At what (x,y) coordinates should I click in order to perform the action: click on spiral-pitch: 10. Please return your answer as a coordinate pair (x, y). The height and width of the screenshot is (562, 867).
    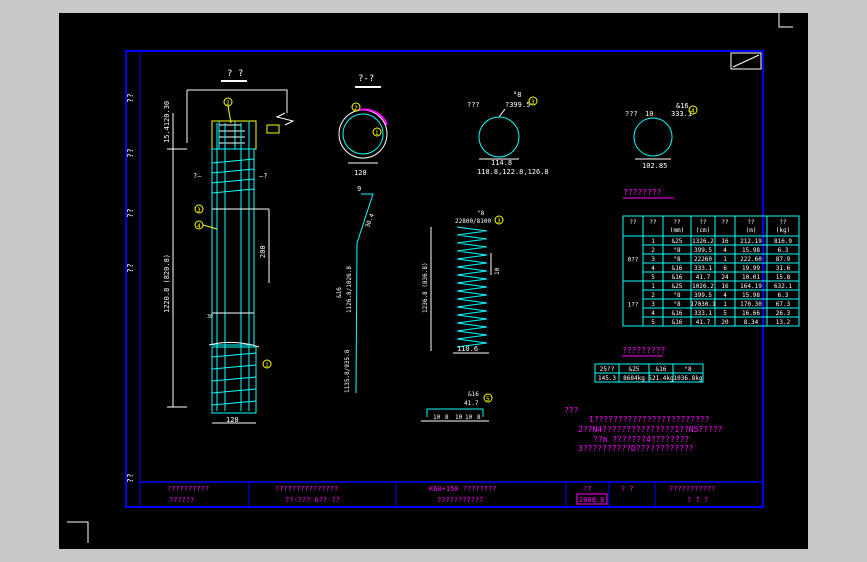
    Looking at the image, I should click on (497, 271).